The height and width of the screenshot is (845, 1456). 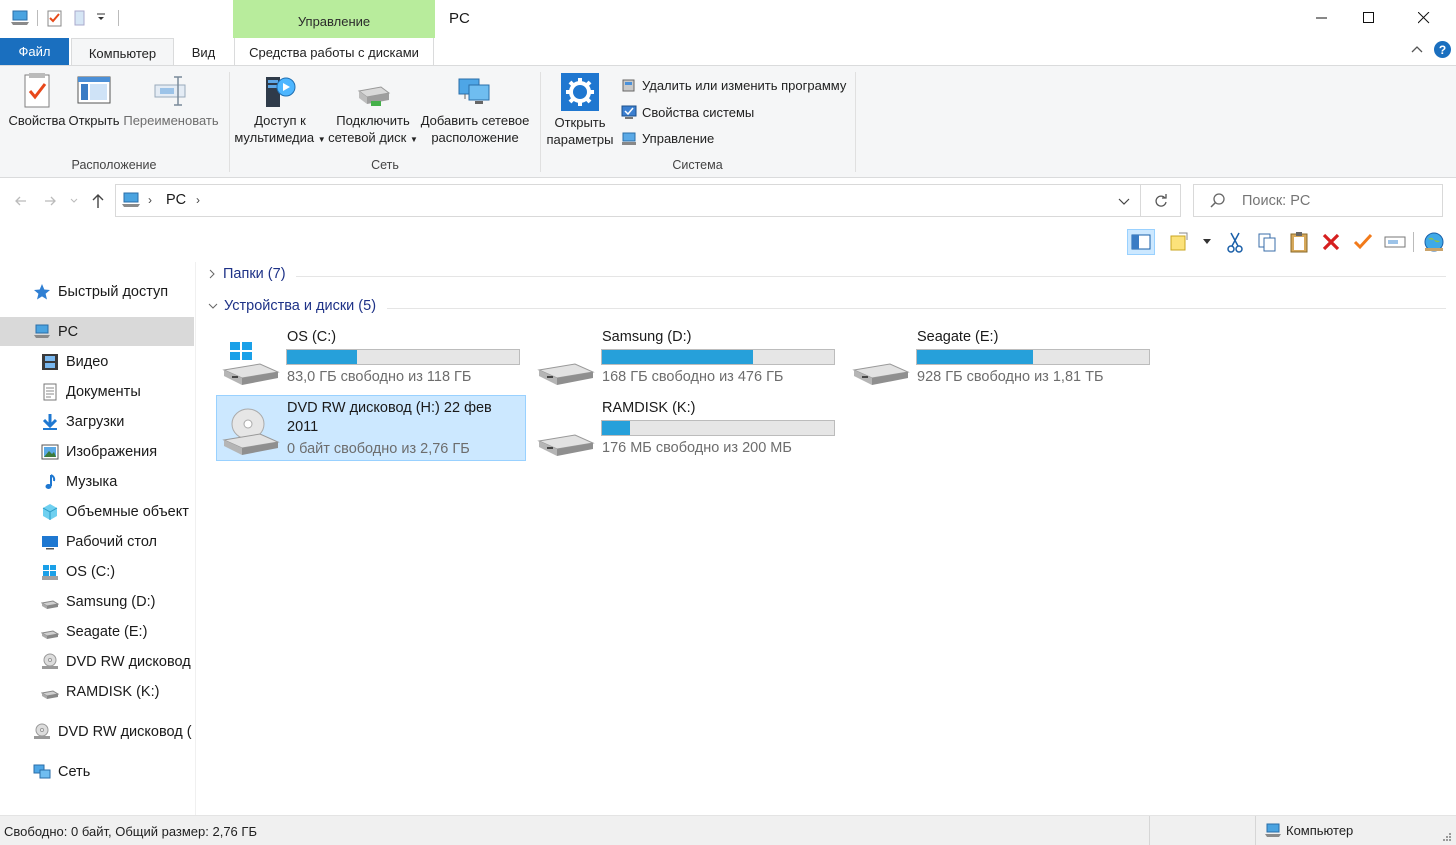 I want to click on preview-pane-button, so click(x=1141, y=242).